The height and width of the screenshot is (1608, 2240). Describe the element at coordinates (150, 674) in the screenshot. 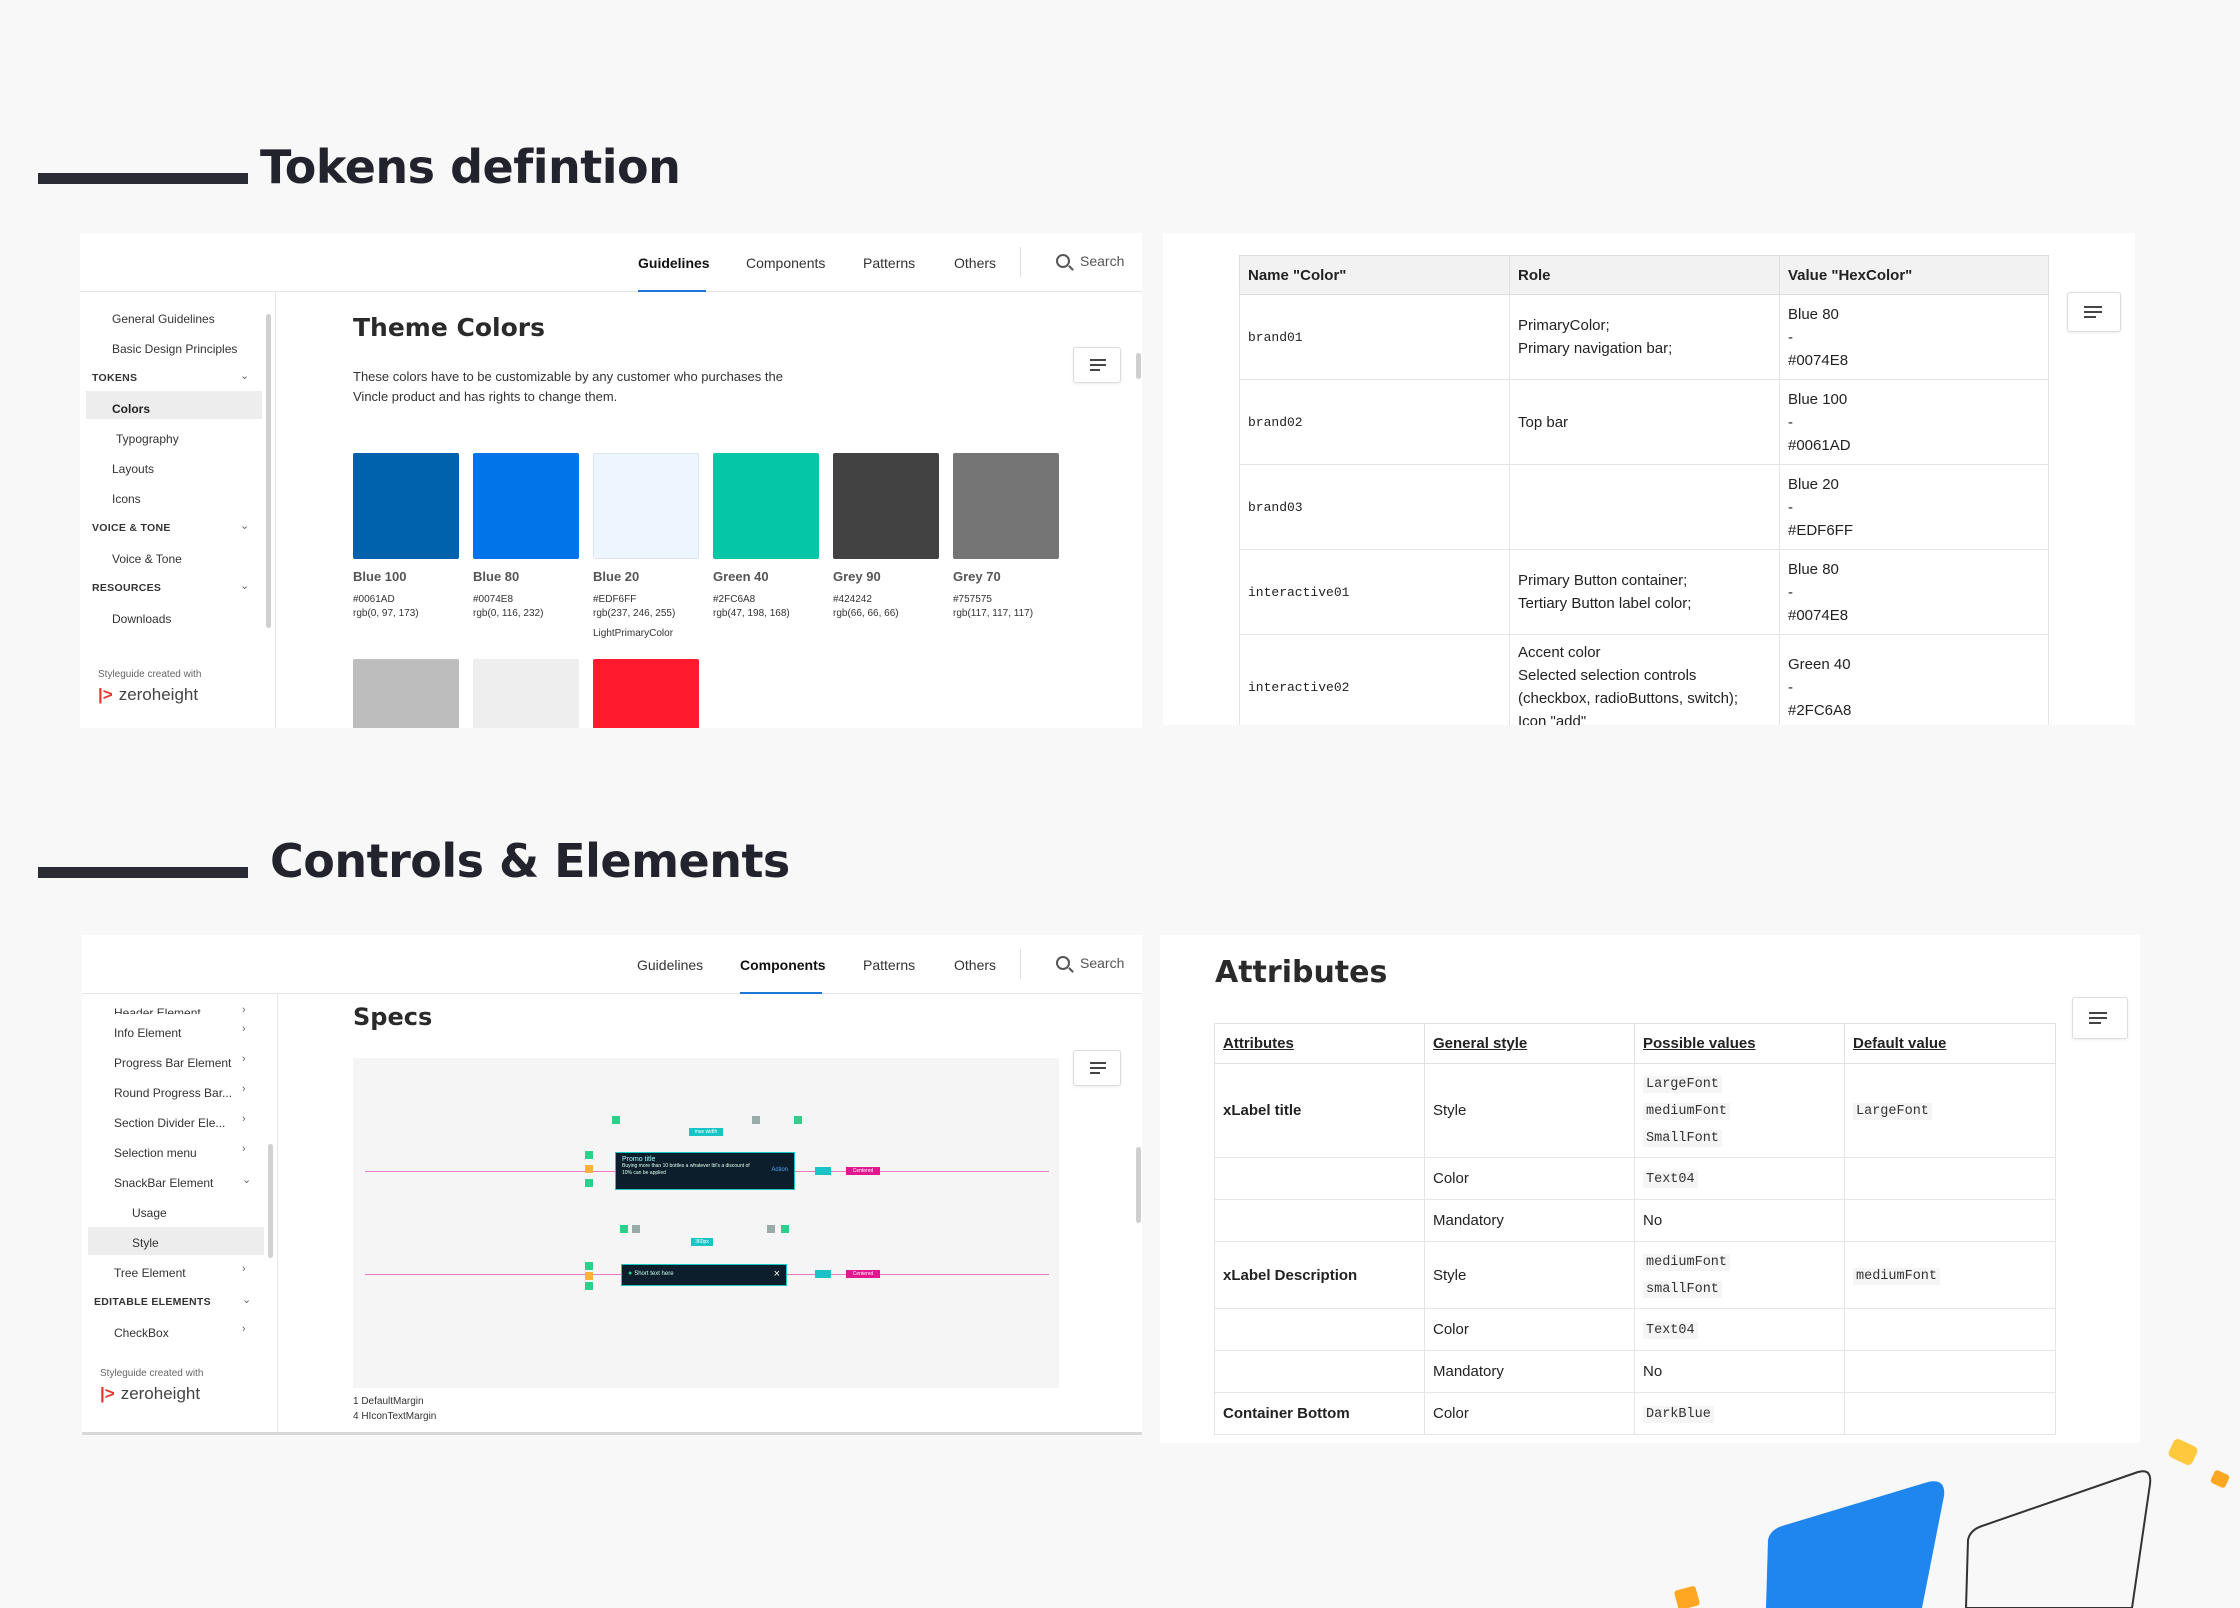

I see `created-with-label: Styleguide created with` at that location.